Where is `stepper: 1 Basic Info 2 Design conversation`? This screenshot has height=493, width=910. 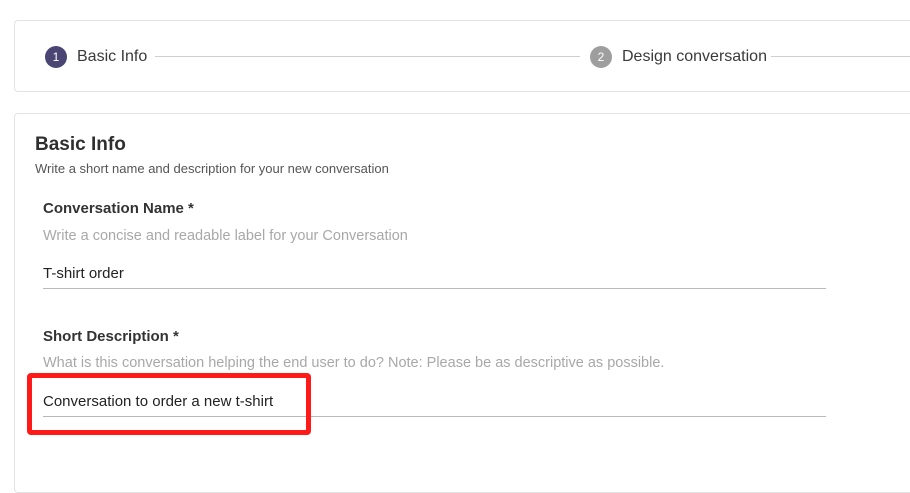
stepper: 1 Basic Info 2 Design conversation is located at coordinates (462, 56).